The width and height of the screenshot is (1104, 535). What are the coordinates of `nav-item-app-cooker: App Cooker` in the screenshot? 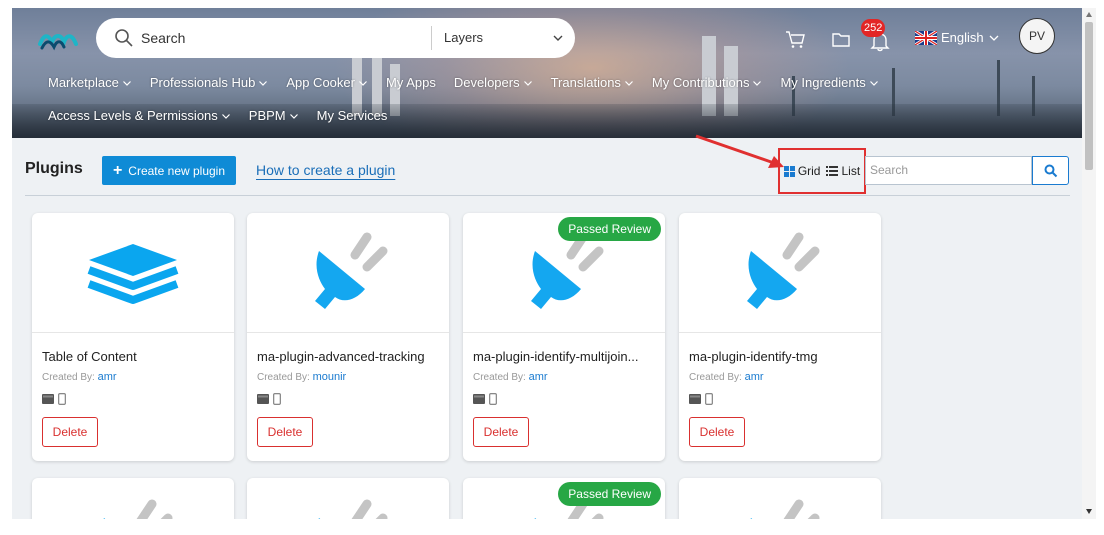 It's located at (327, 82).